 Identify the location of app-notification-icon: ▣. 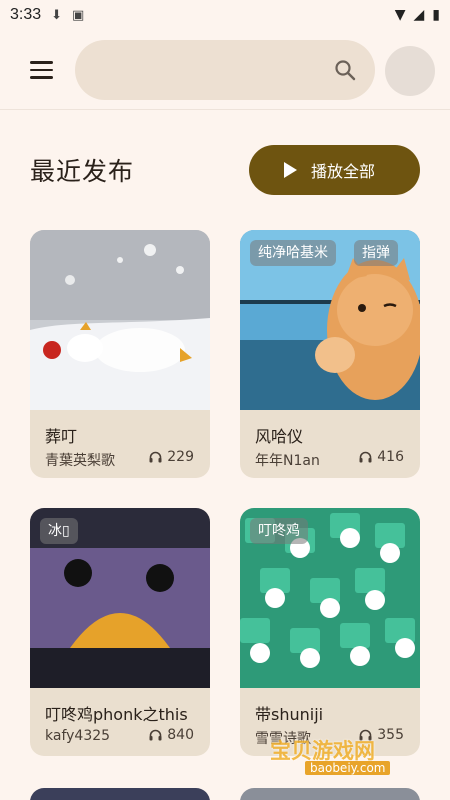
(78, 15).